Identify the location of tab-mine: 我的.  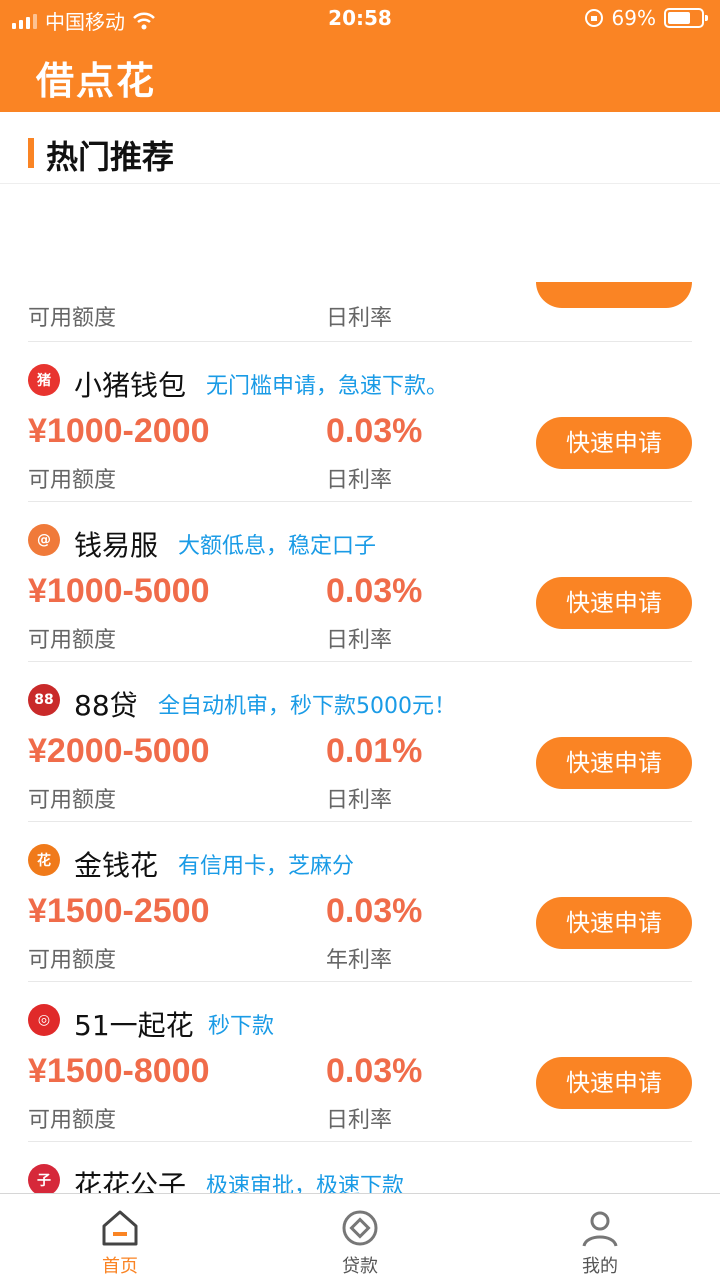
(600, 1237).